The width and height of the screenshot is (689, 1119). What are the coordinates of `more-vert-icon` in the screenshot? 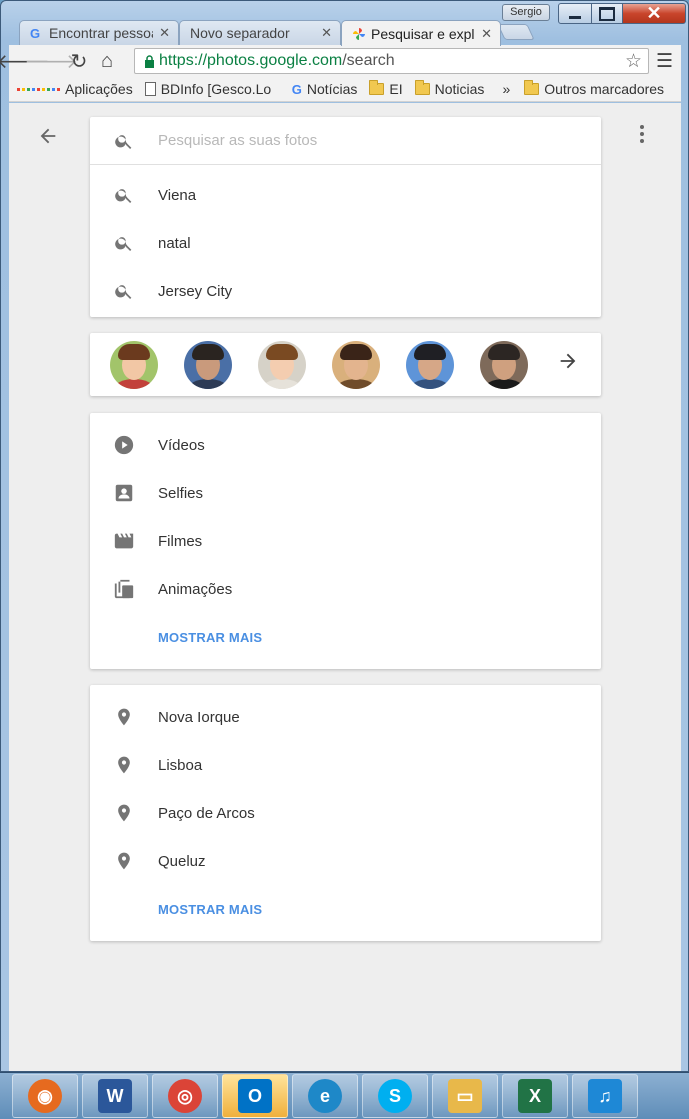 It's located at (642, 134).